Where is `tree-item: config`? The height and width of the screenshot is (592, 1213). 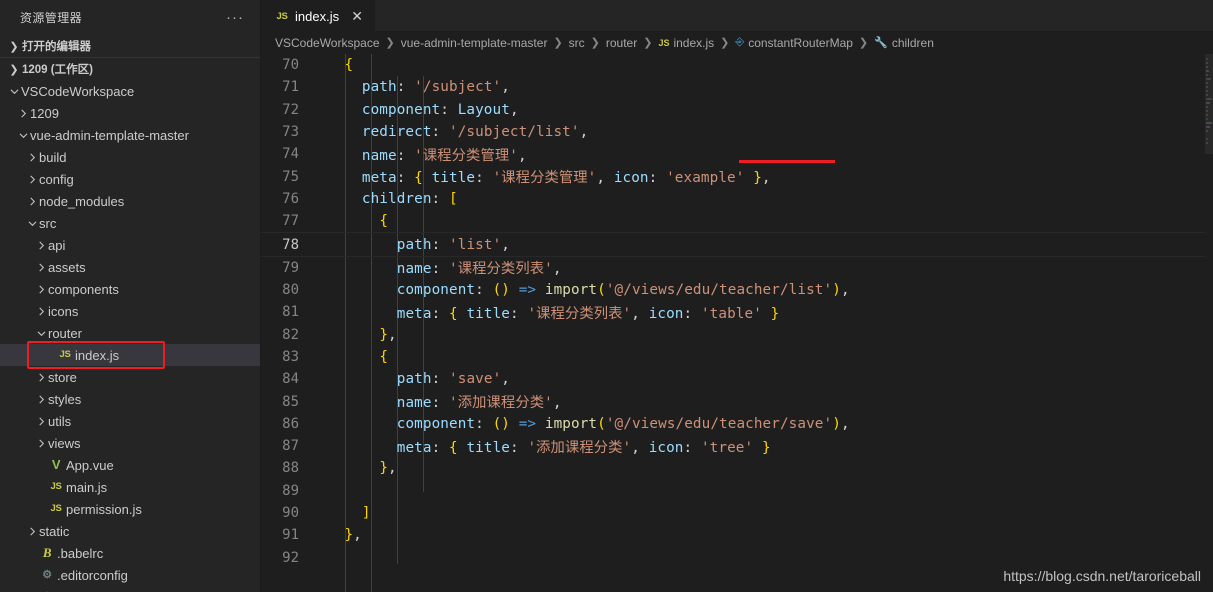 tree-item: config is located at coordinates (130, 179).